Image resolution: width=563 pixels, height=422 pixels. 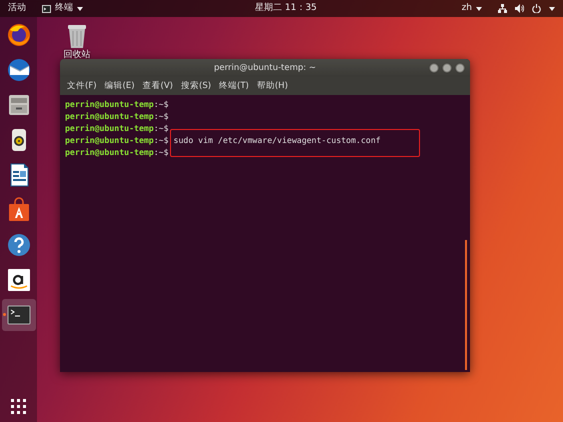 I want to click on desktop-icon-label: 回收站, so click(x=77, y=55).